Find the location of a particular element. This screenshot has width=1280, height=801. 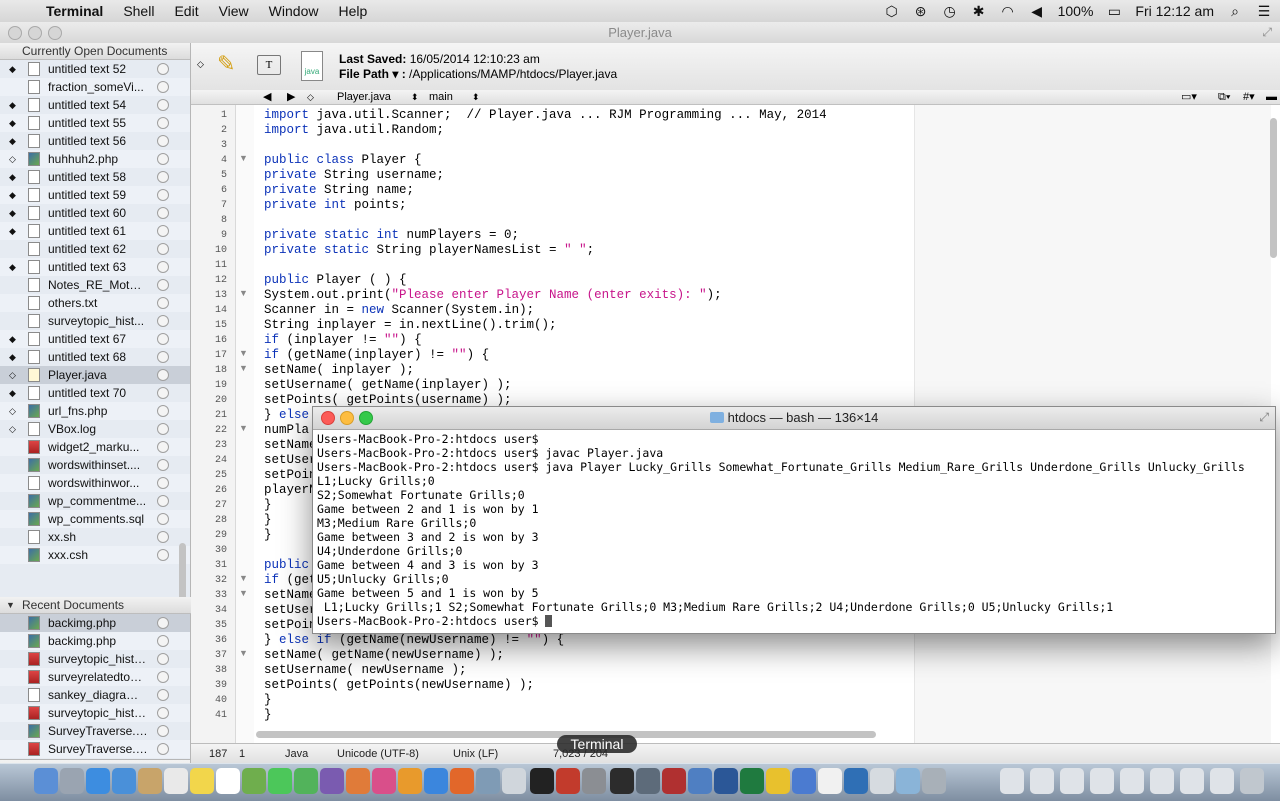

launchpad-icon is located at coordinates (72, 781).